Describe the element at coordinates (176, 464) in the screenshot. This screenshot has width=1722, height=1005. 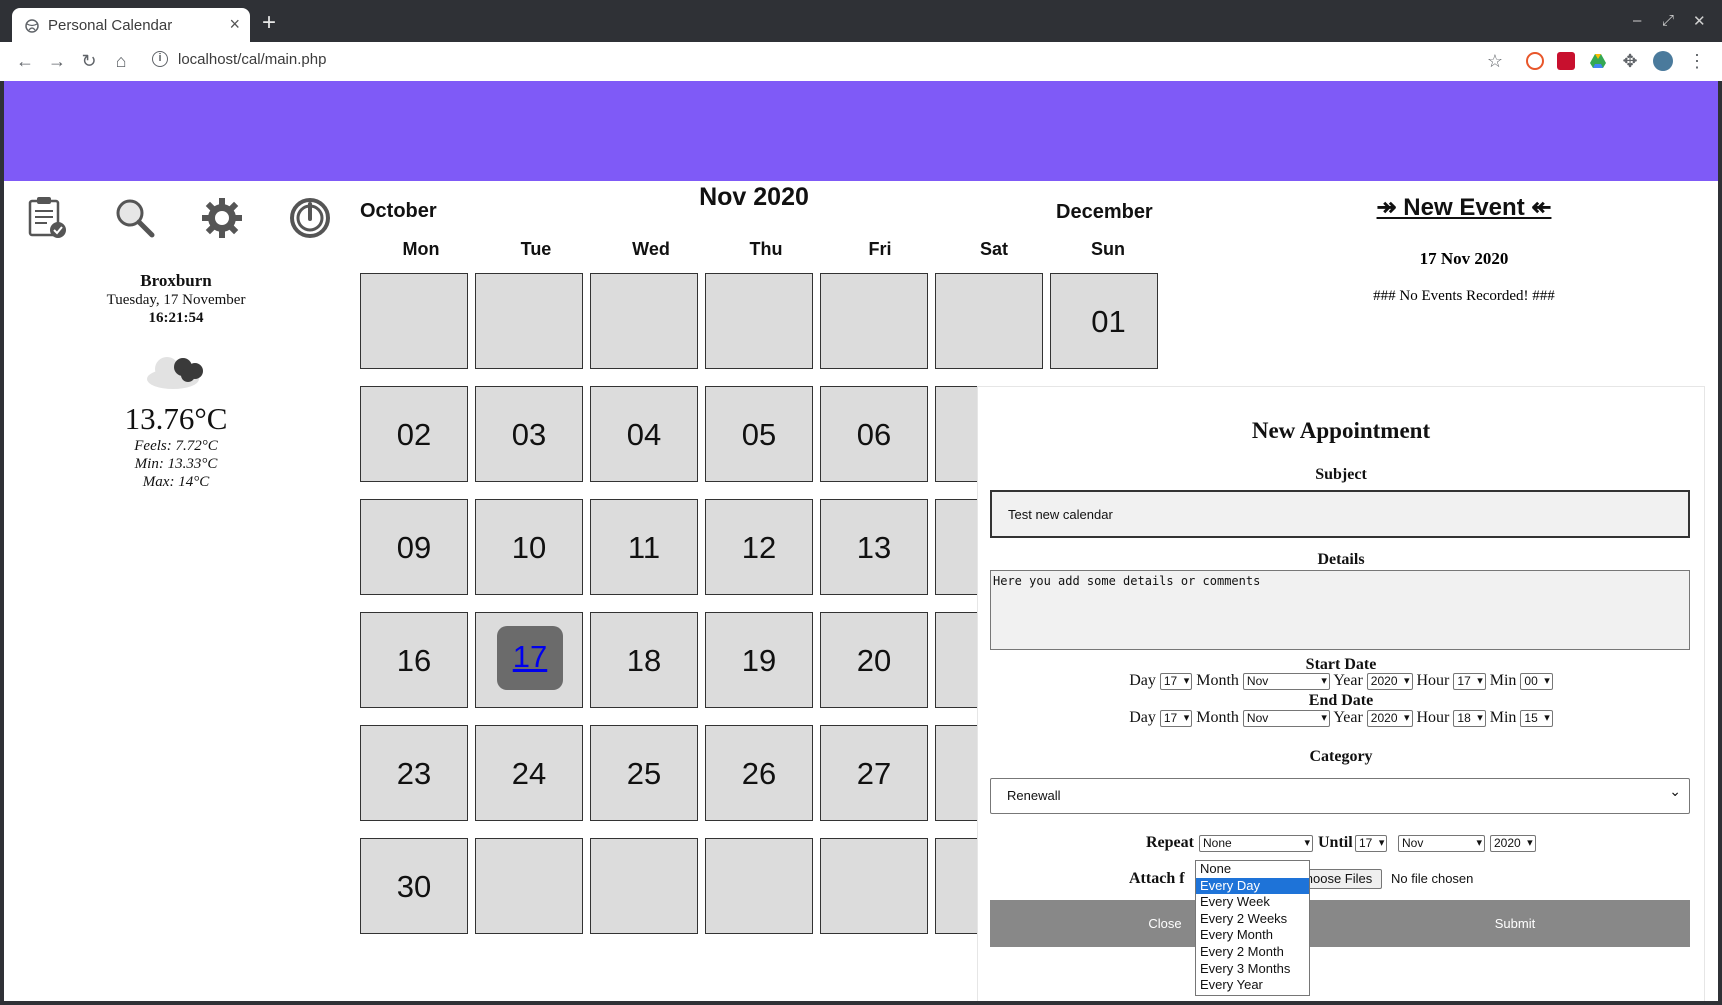
I see `weather-min: Min: 13.33°C` at that location.